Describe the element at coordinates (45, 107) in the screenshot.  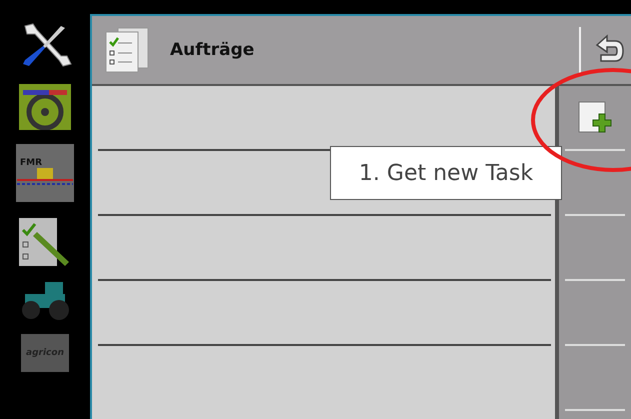
I see `steering-wheel-icon` at that location.